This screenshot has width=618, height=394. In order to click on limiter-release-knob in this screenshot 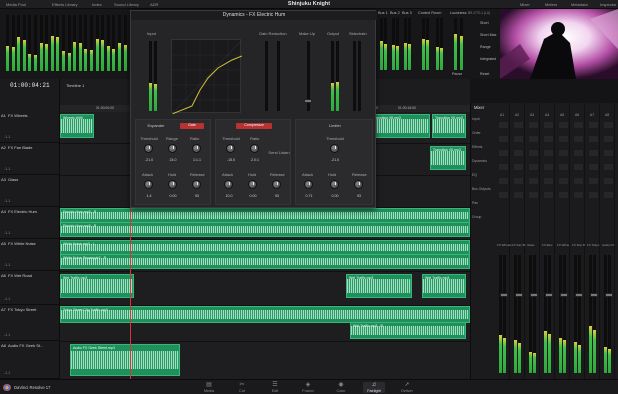, I will do `click(358, 184)`.